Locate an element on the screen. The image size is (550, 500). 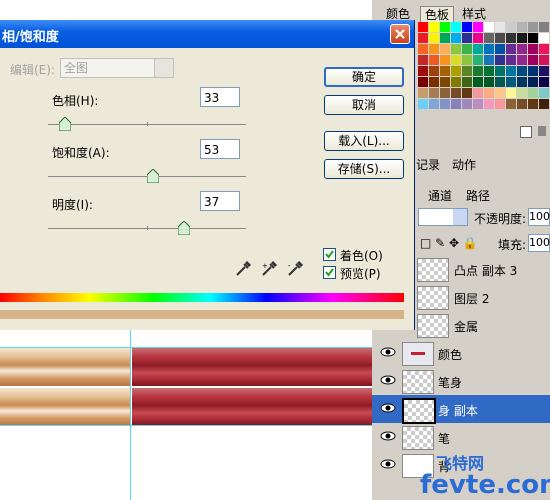
eyedropper-plus-icon: + is located at coordinates (269, 269).